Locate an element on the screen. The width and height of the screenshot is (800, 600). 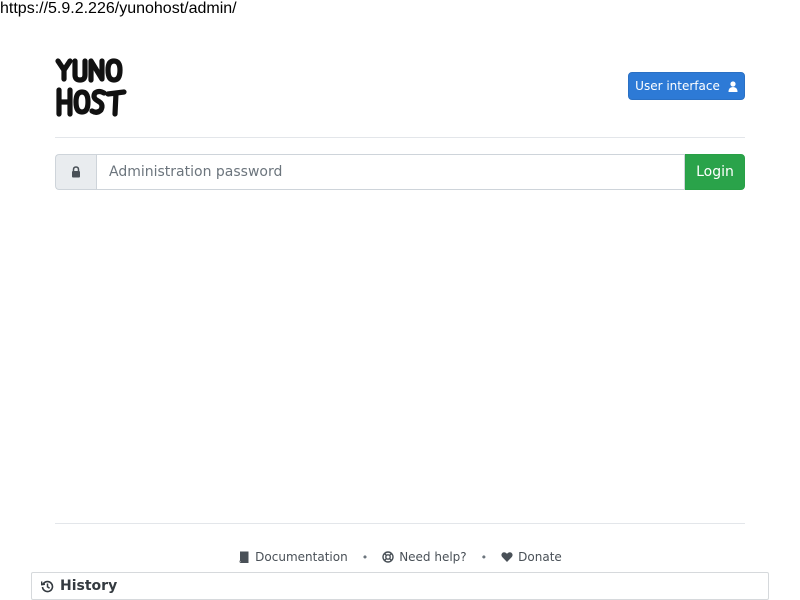
documentation-link: Documentation is located at coordinates (293, 557).